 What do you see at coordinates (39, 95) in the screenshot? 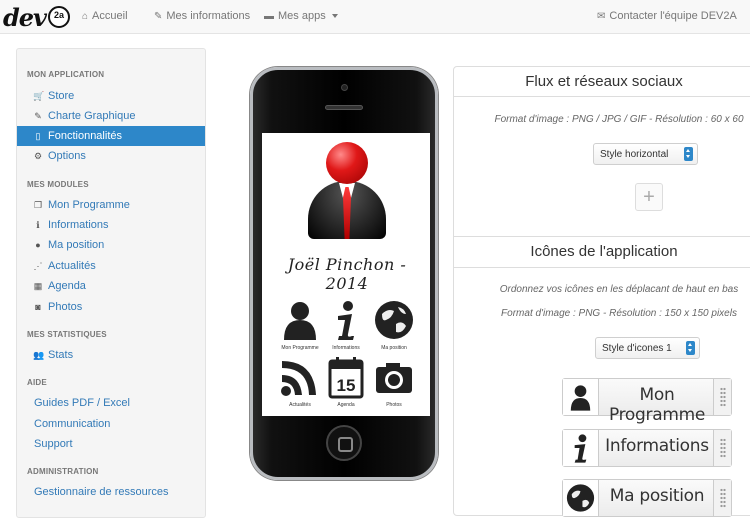
I see `cart-icon: 🛒` at bounding box center [39, 95].